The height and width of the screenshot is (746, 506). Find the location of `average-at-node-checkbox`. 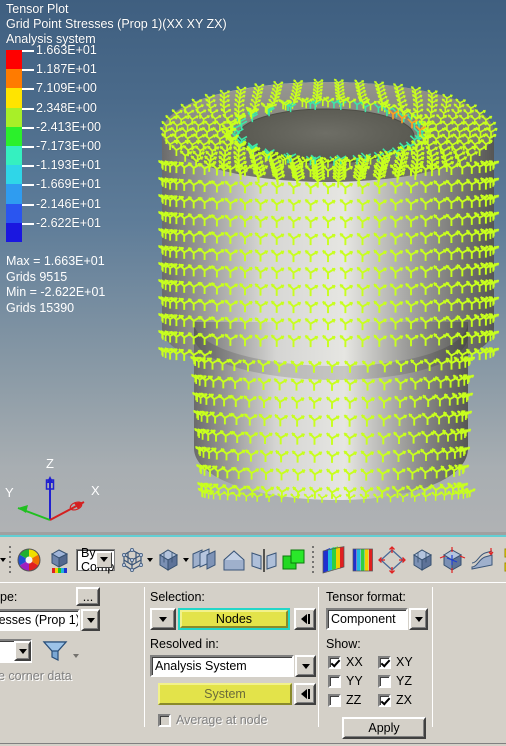

average-at-node-checkbox is located at coordinates (164, 720).